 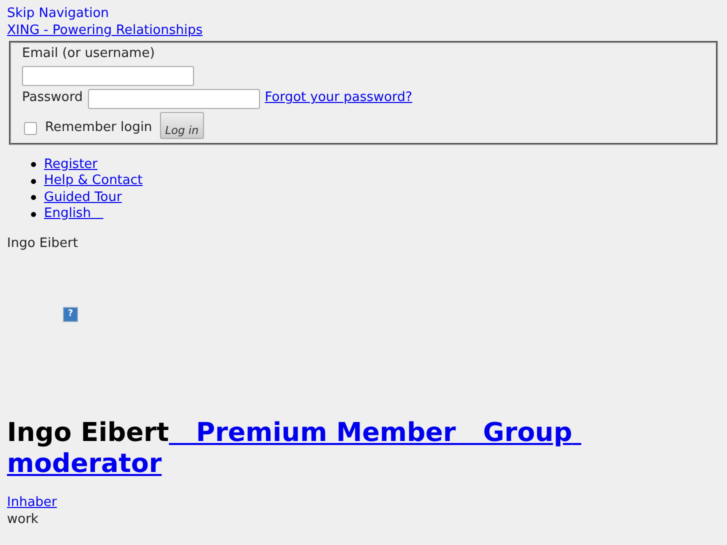 What do you see at coordinates (338, 98) in the screenshot?
I see `forgot-password-link: Forgot your password?` at bounding box center [338, 98].